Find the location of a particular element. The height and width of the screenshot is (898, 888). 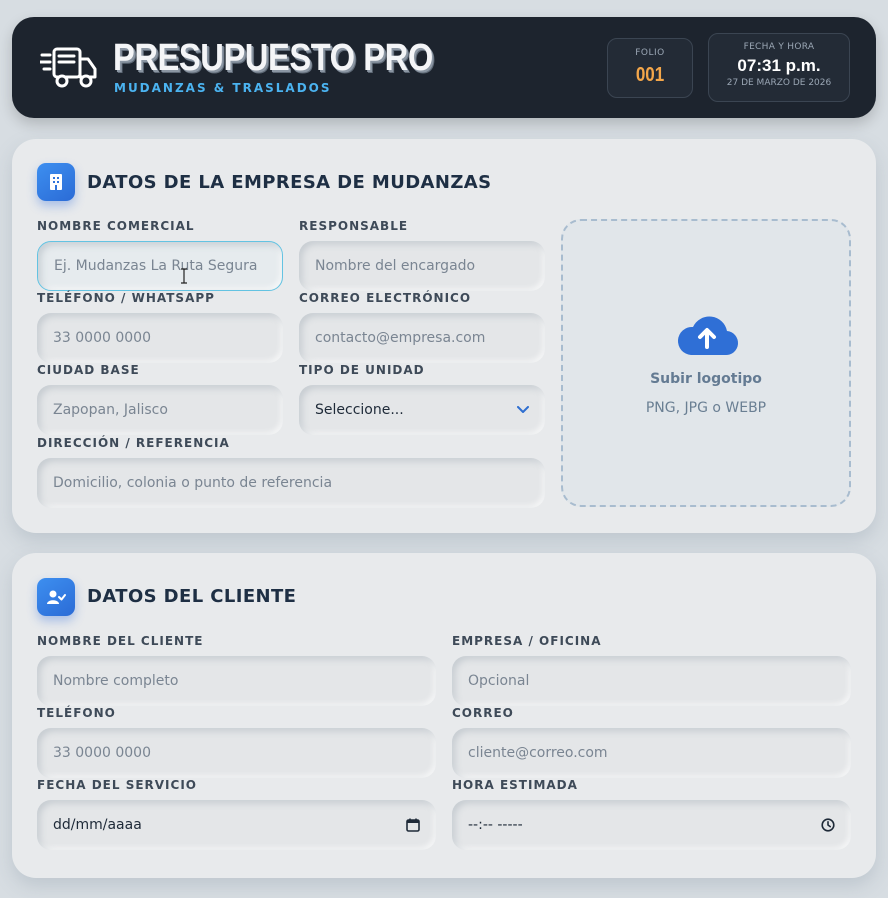

field-label: CORREO ELECTRÓNICO is located at coordinates (385, 298).